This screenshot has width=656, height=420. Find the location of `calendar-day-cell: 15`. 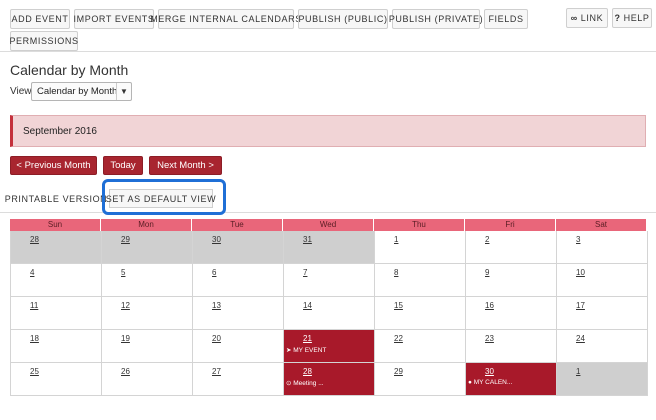

calendar-day-cell: 15 is located at coordinates (420, 313).